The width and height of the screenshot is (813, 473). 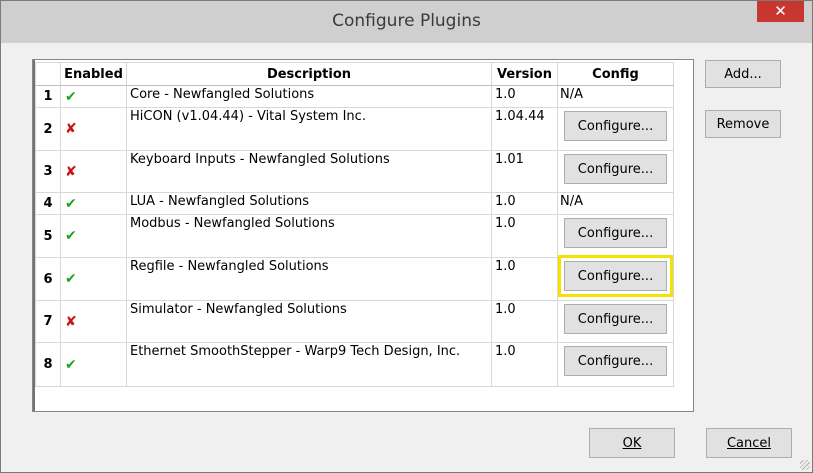 I want to click on row-number: 6, so click(x=48, y=279).